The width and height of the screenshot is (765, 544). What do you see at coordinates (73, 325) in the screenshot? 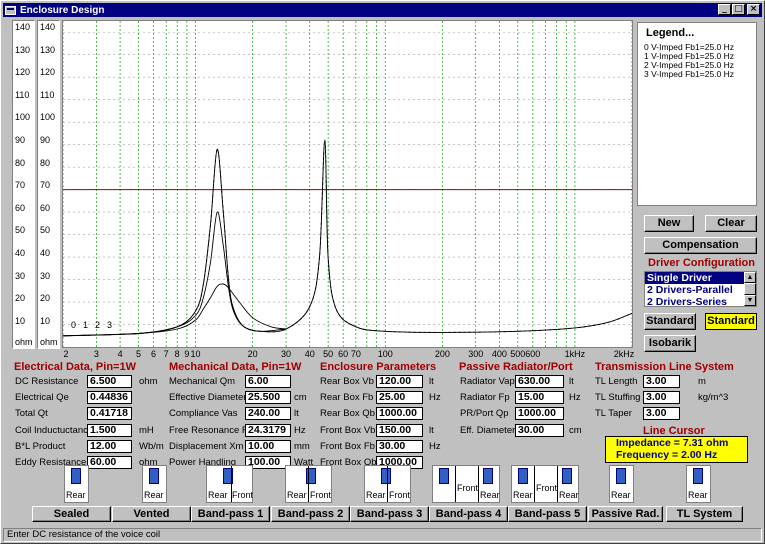
I see `curve-label: 0` at bounding box center [73, 325].